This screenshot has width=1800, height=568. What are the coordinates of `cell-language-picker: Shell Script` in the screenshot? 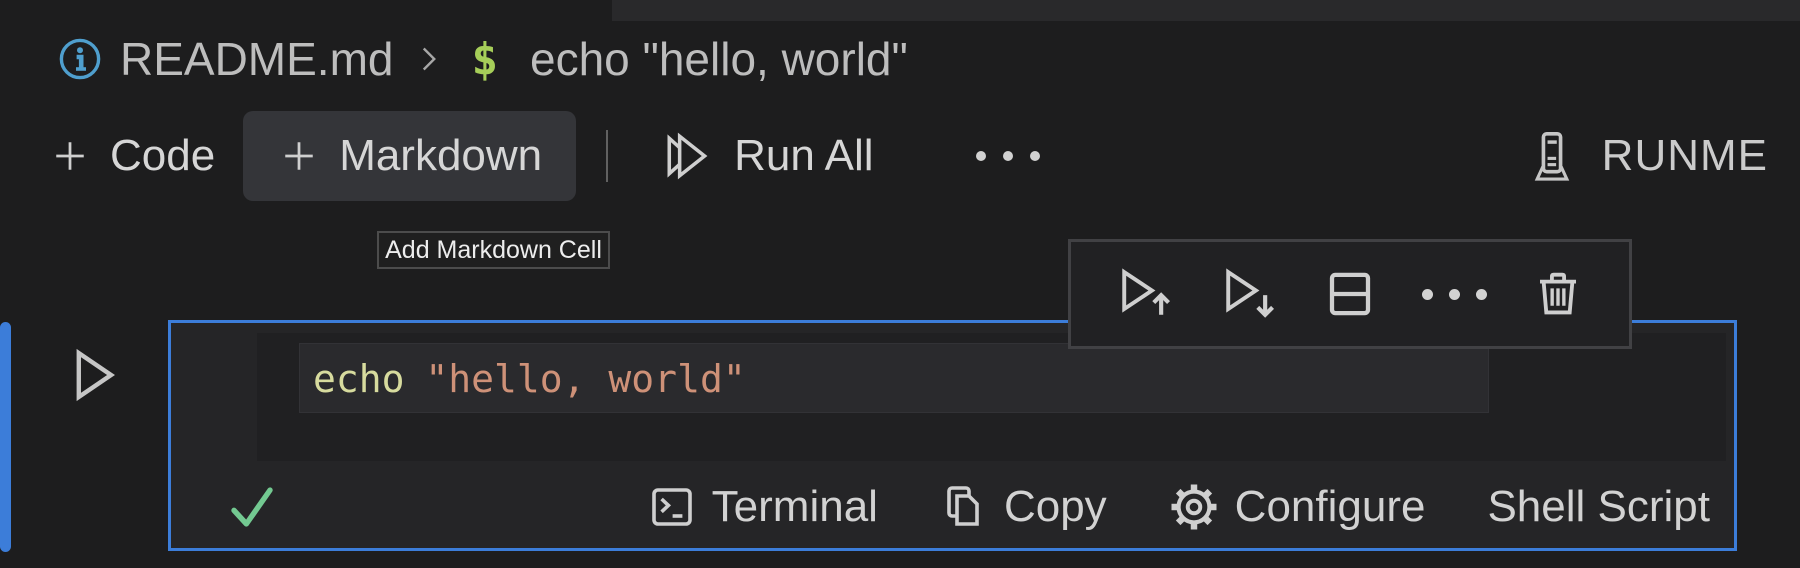 It's located at (1598, 507).